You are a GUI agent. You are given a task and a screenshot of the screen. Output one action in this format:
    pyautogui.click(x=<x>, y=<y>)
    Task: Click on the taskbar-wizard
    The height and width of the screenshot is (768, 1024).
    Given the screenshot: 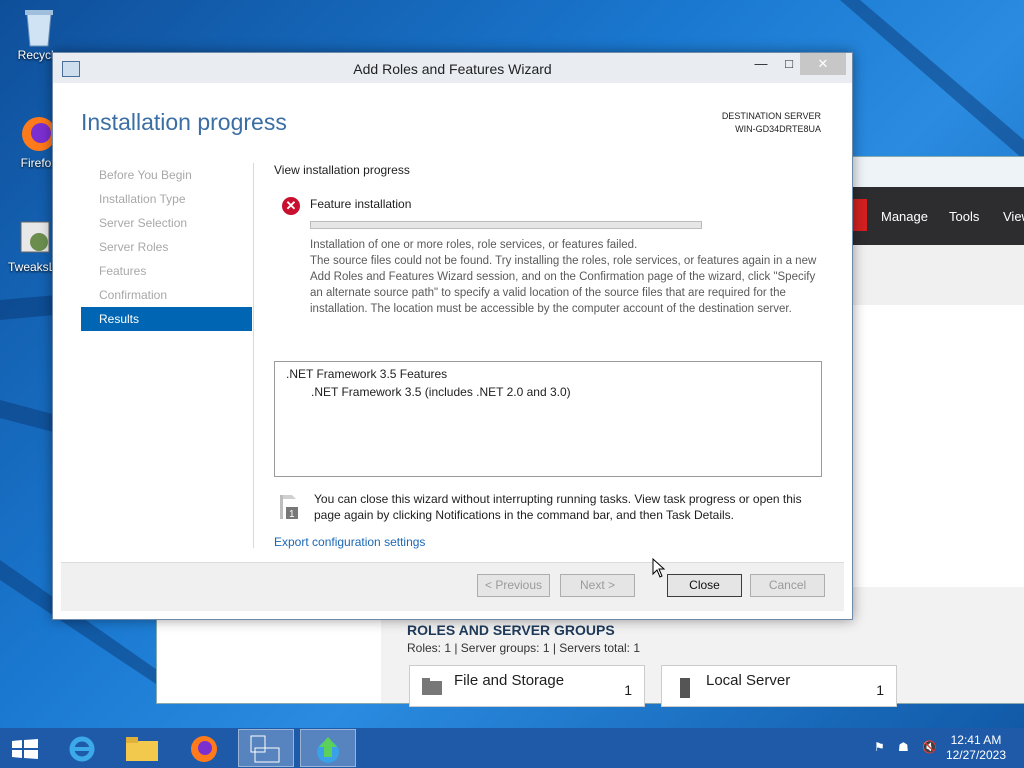 What is the action you would take?
    pyautogui.click(x=328, y=748)
    